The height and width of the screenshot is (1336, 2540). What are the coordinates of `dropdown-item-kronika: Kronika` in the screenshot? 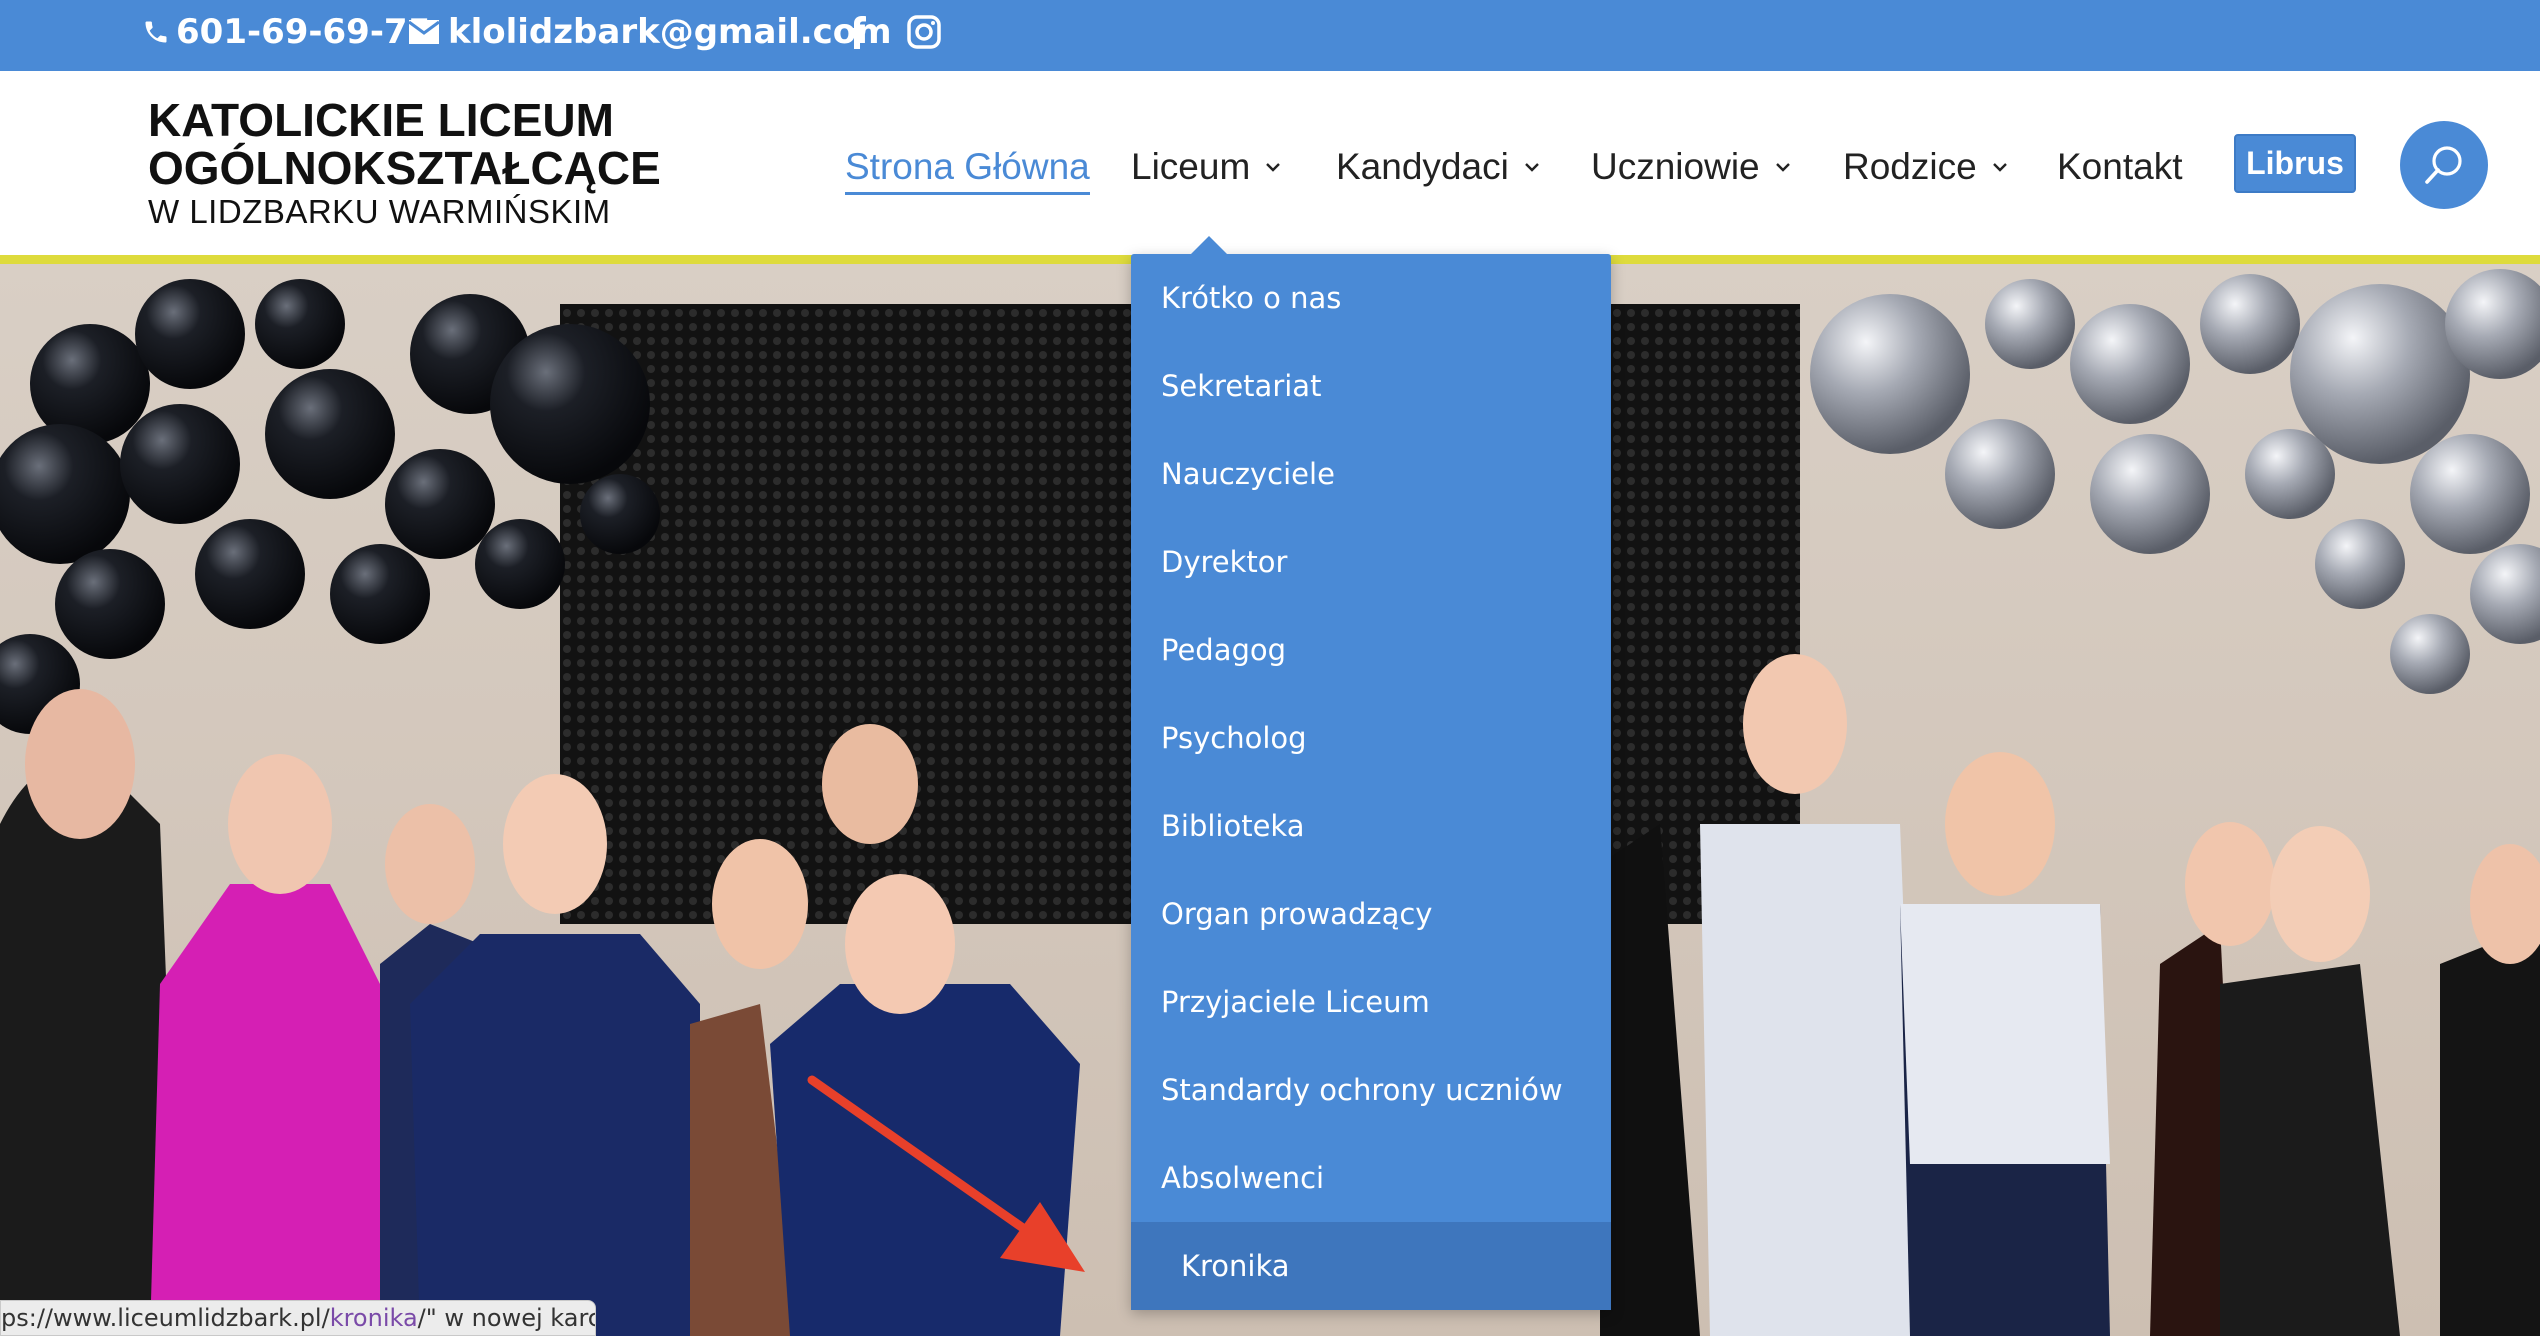 It's located at (1371, 1266).